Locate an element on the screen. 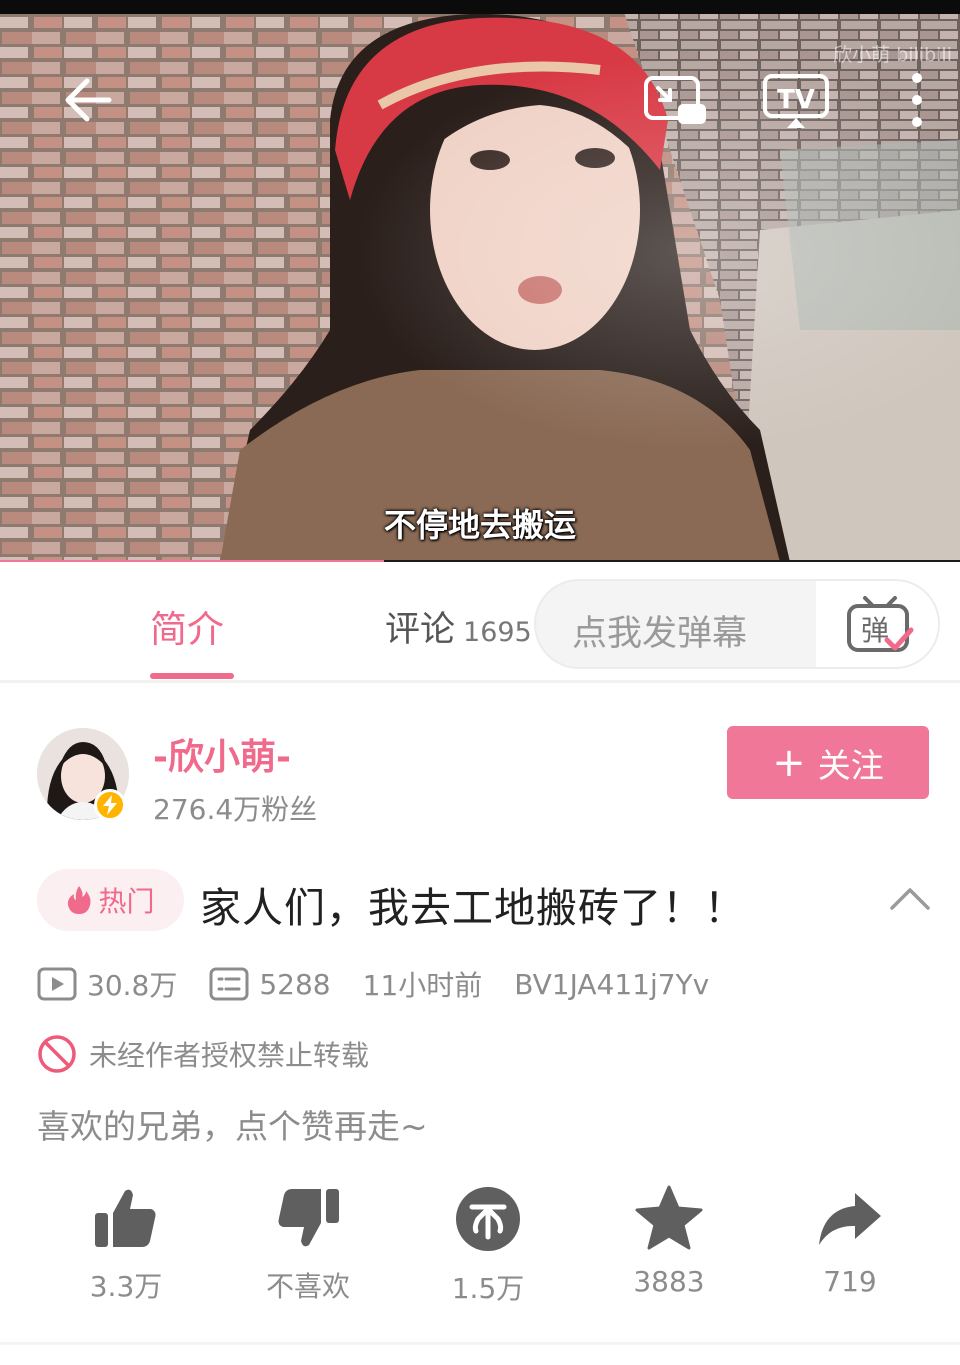 This screenshot has width=960, height=1365. publish-time-text: 11小时前 is located at coordinates (422, 985).